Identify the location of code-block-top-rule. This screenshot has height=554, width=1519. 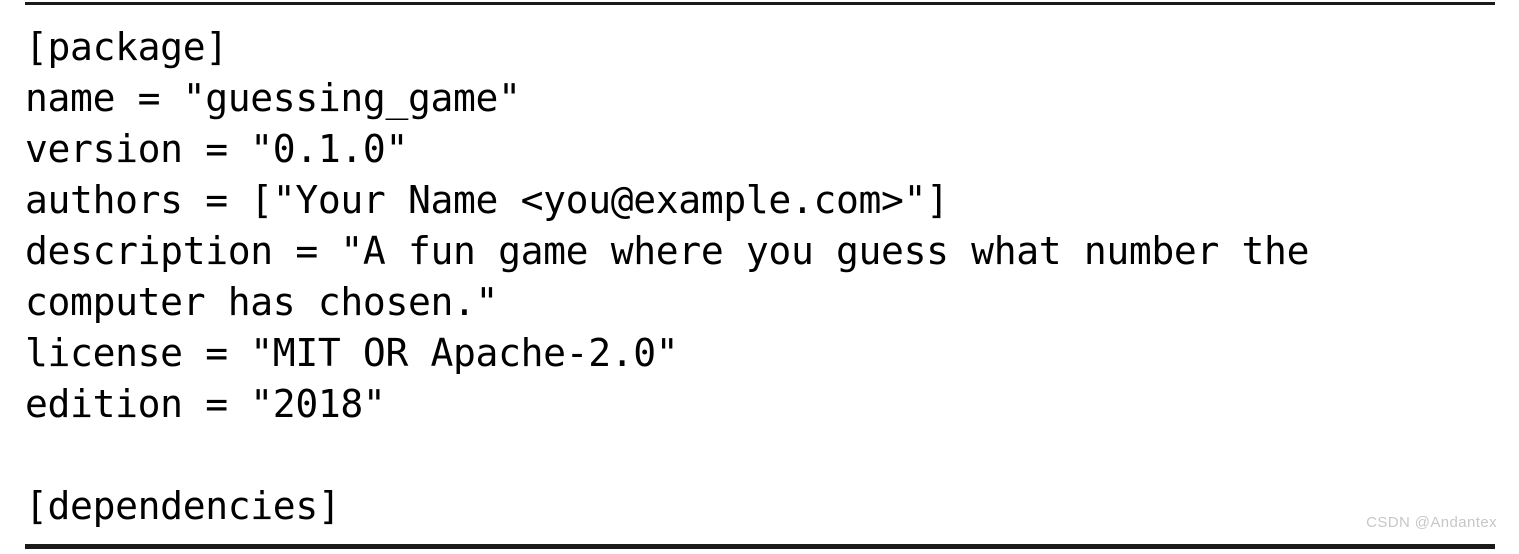
(760, 3).